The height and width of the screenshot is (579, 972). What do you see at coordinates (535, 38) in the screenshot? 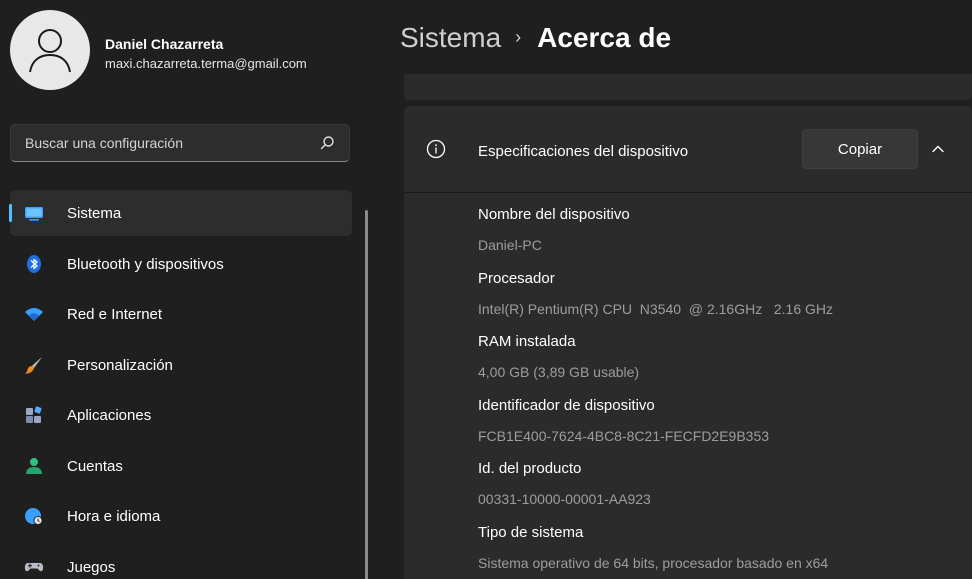
I see `breadcrumb: Sistema › Acerca de` at bounding box center [535, 38].